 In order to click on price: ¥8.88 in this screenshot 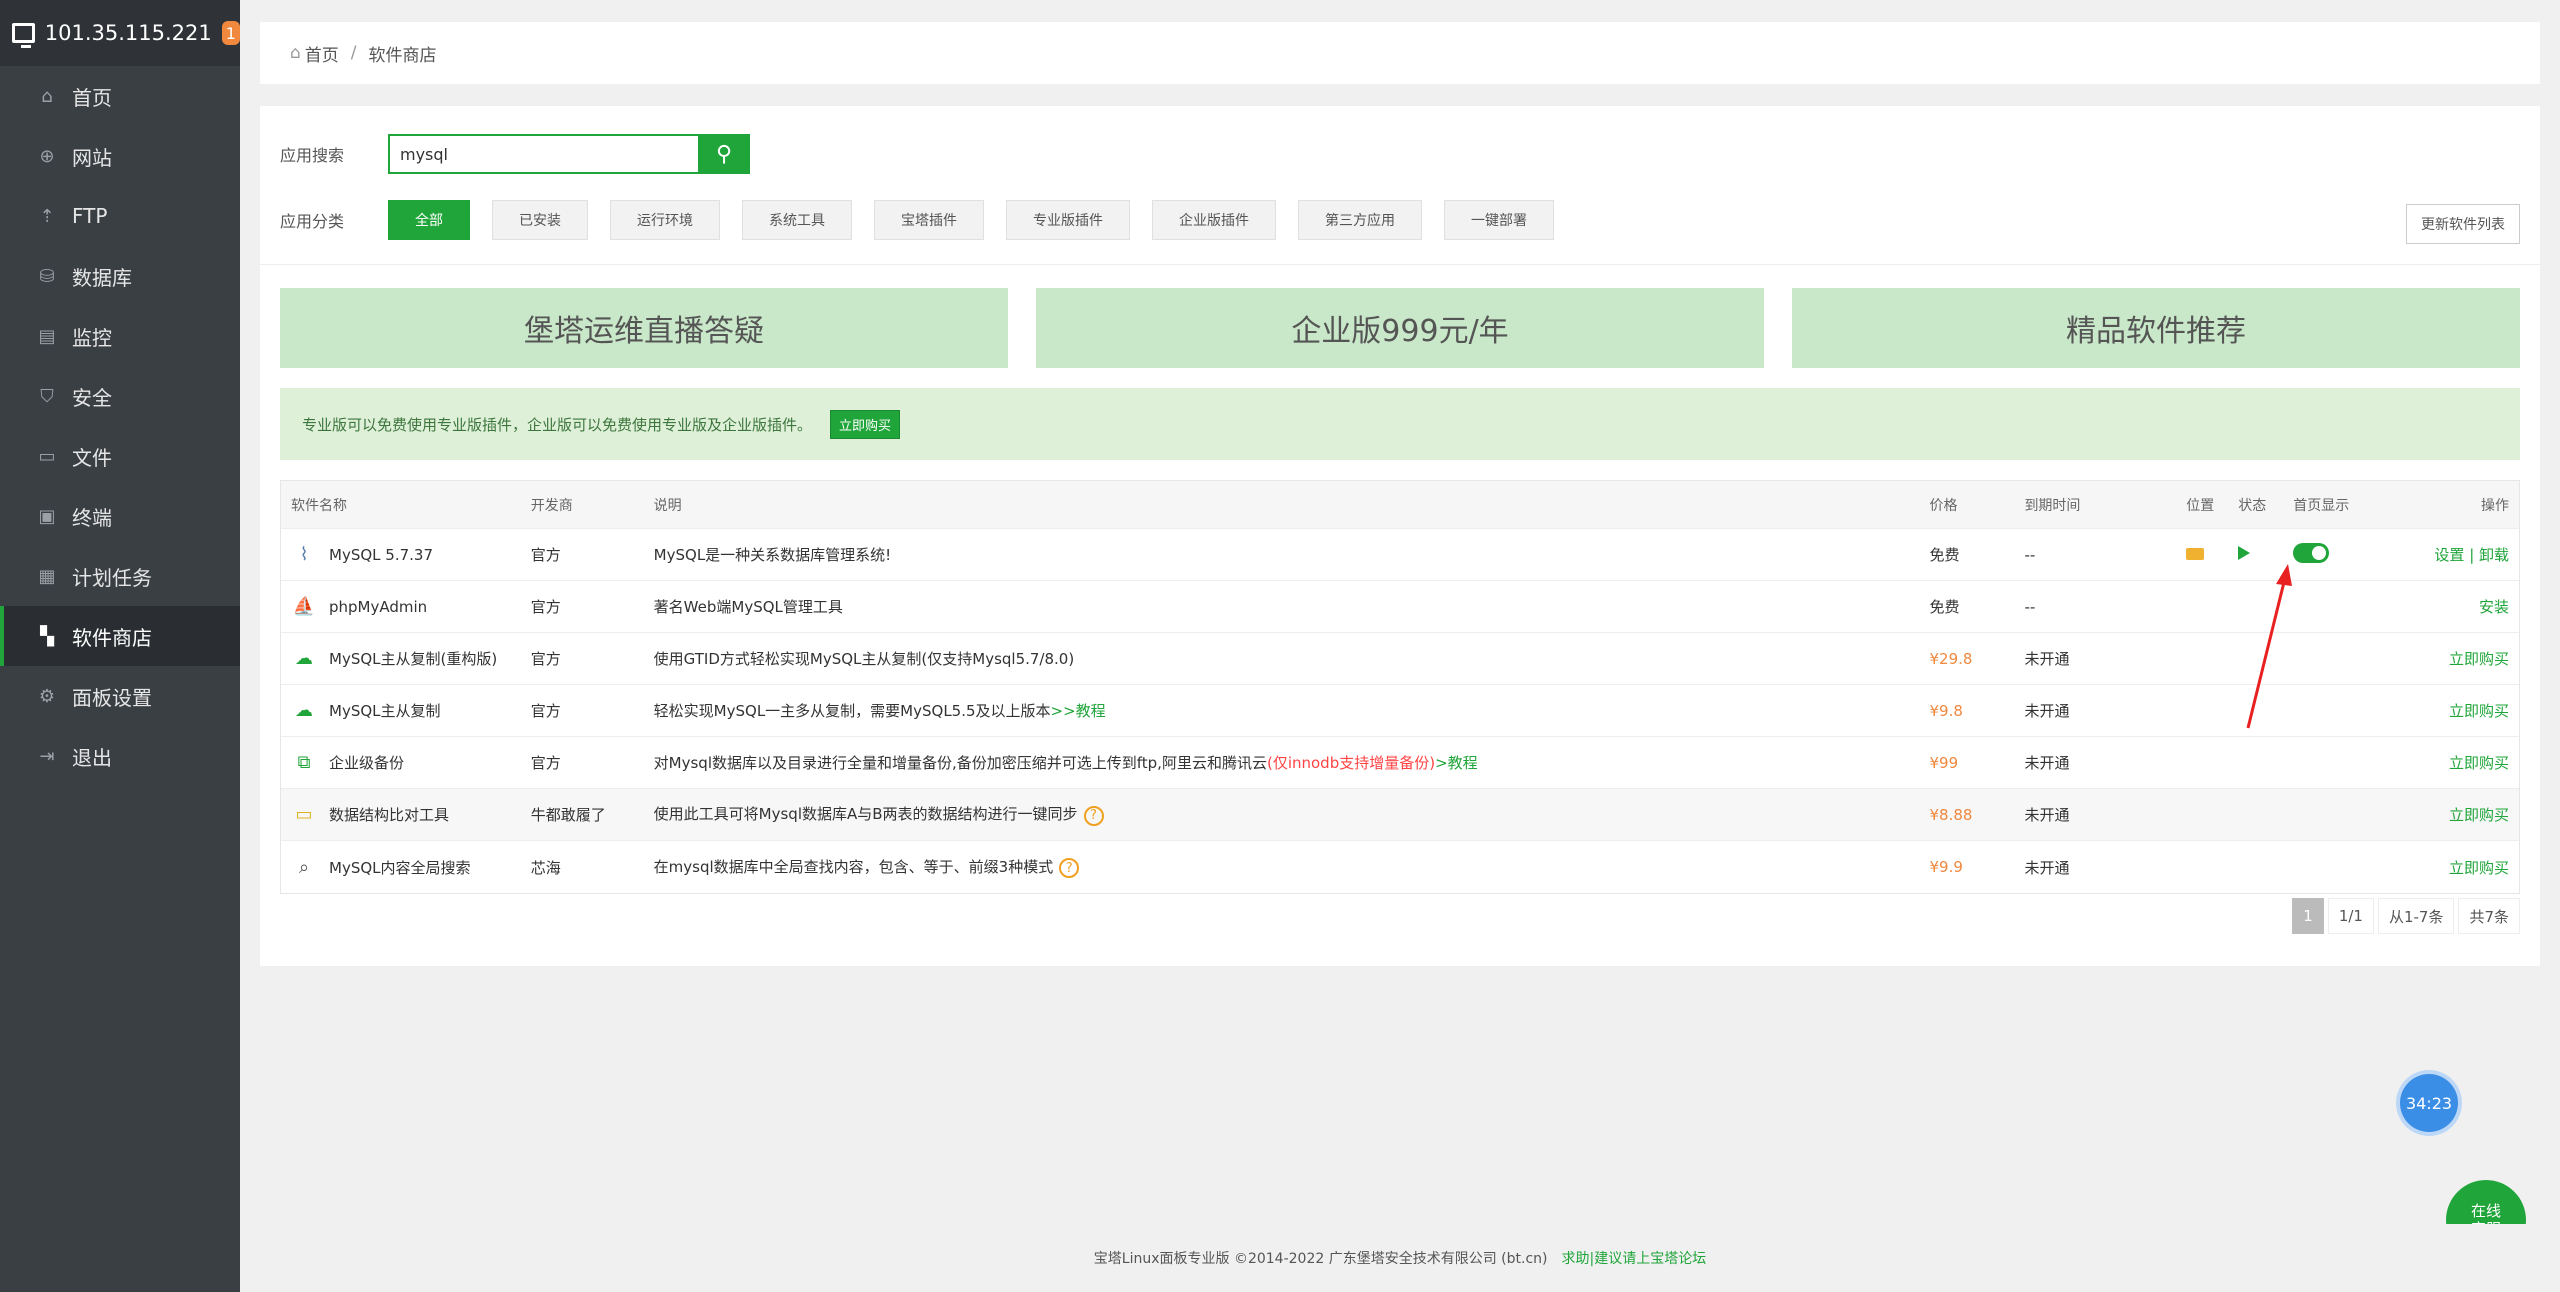, I will do `click(1951, 814)`.